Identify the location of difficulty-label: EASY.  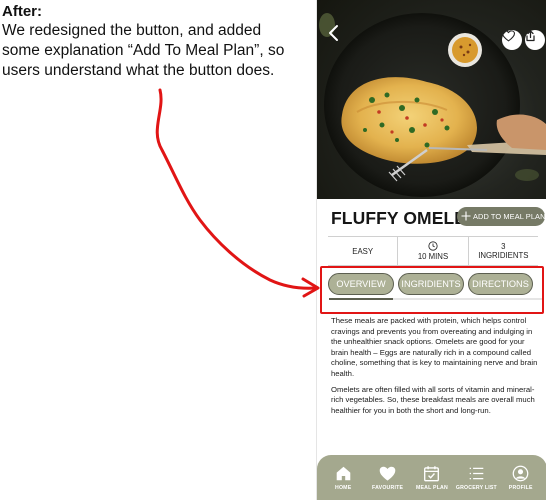
(363, 251).